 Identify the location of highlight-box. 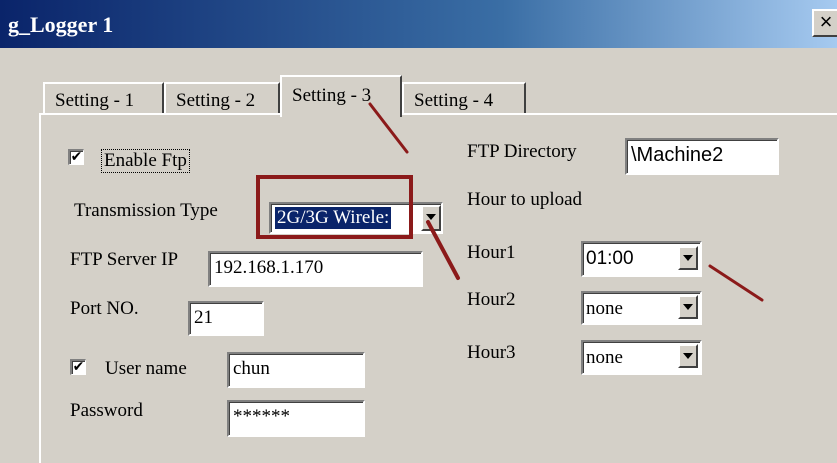
(334, 207).